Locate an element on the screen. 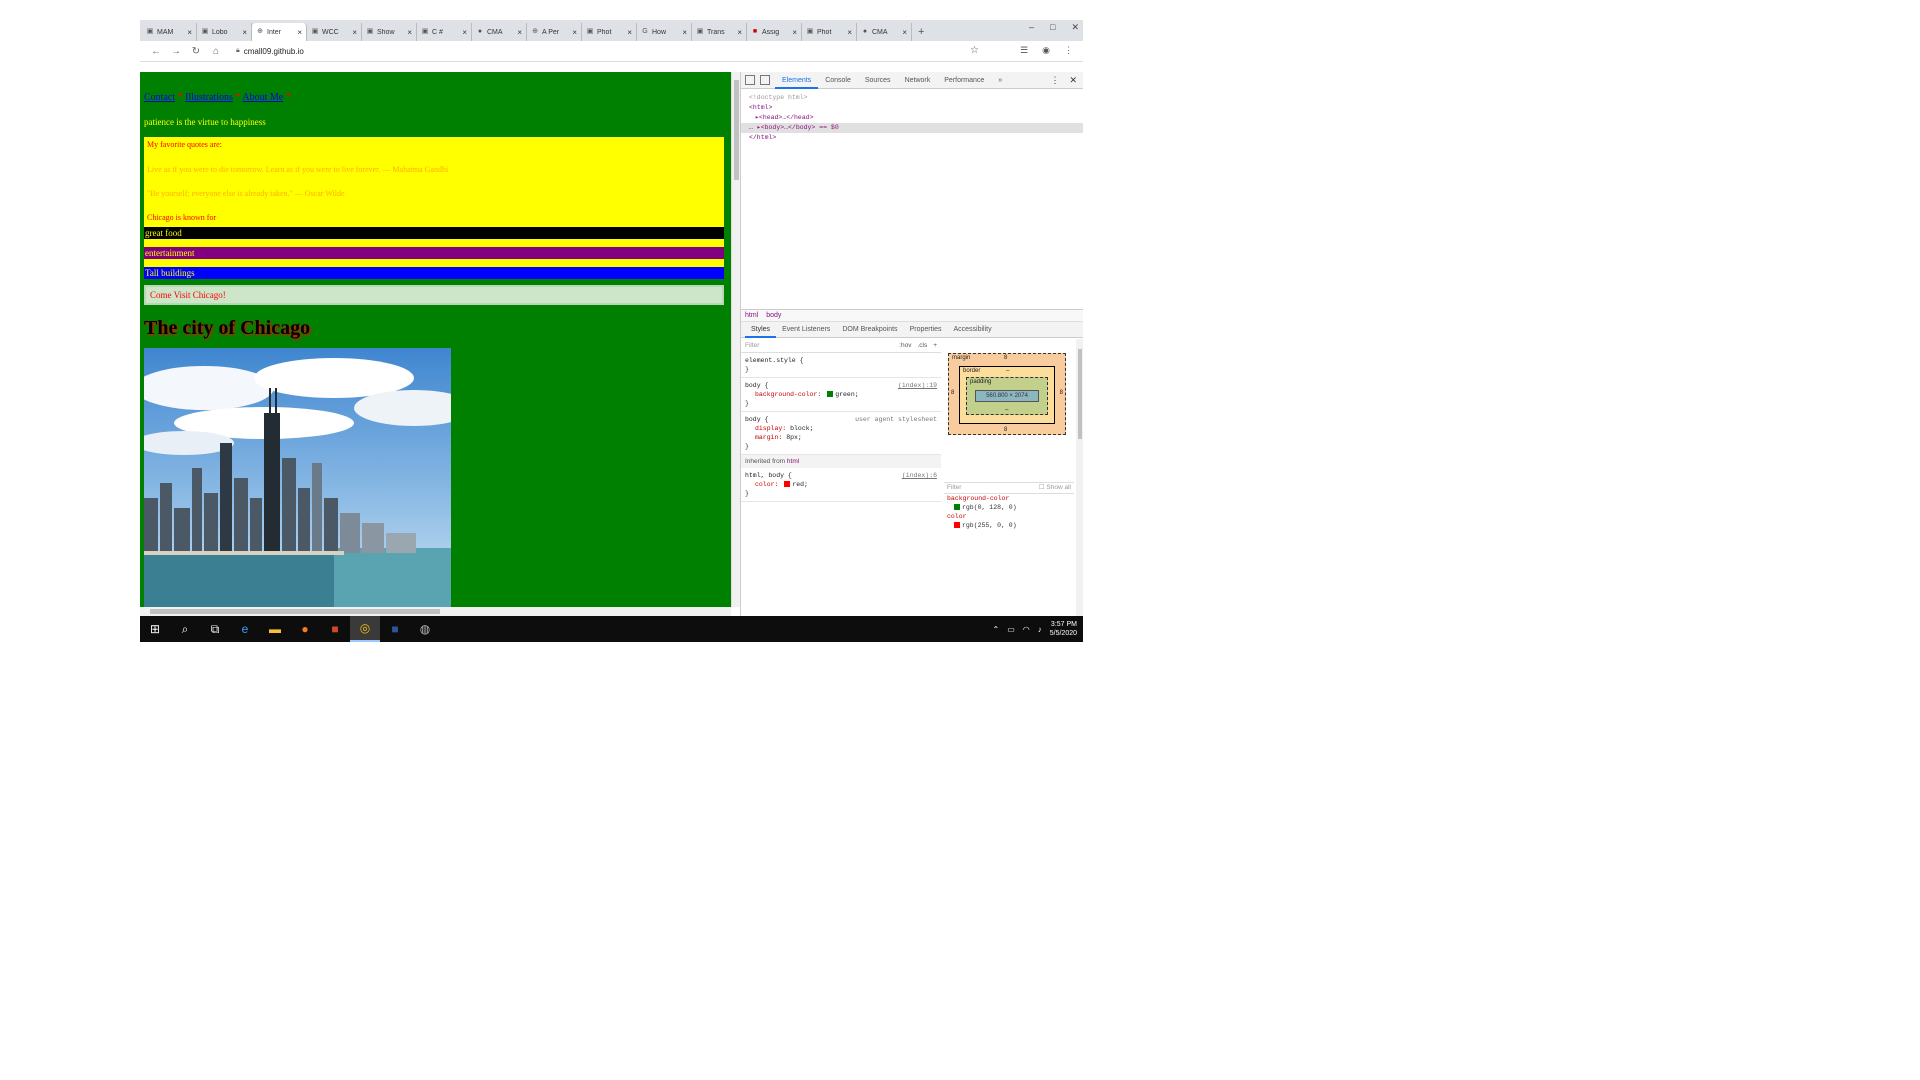  devtools-scrollbar is located at coordinates (1079, 477).